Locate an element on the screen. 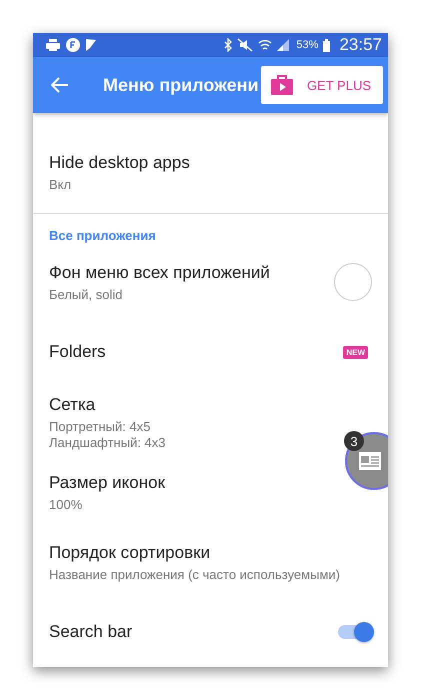  printer-icon is located at coordinates (53, 45).